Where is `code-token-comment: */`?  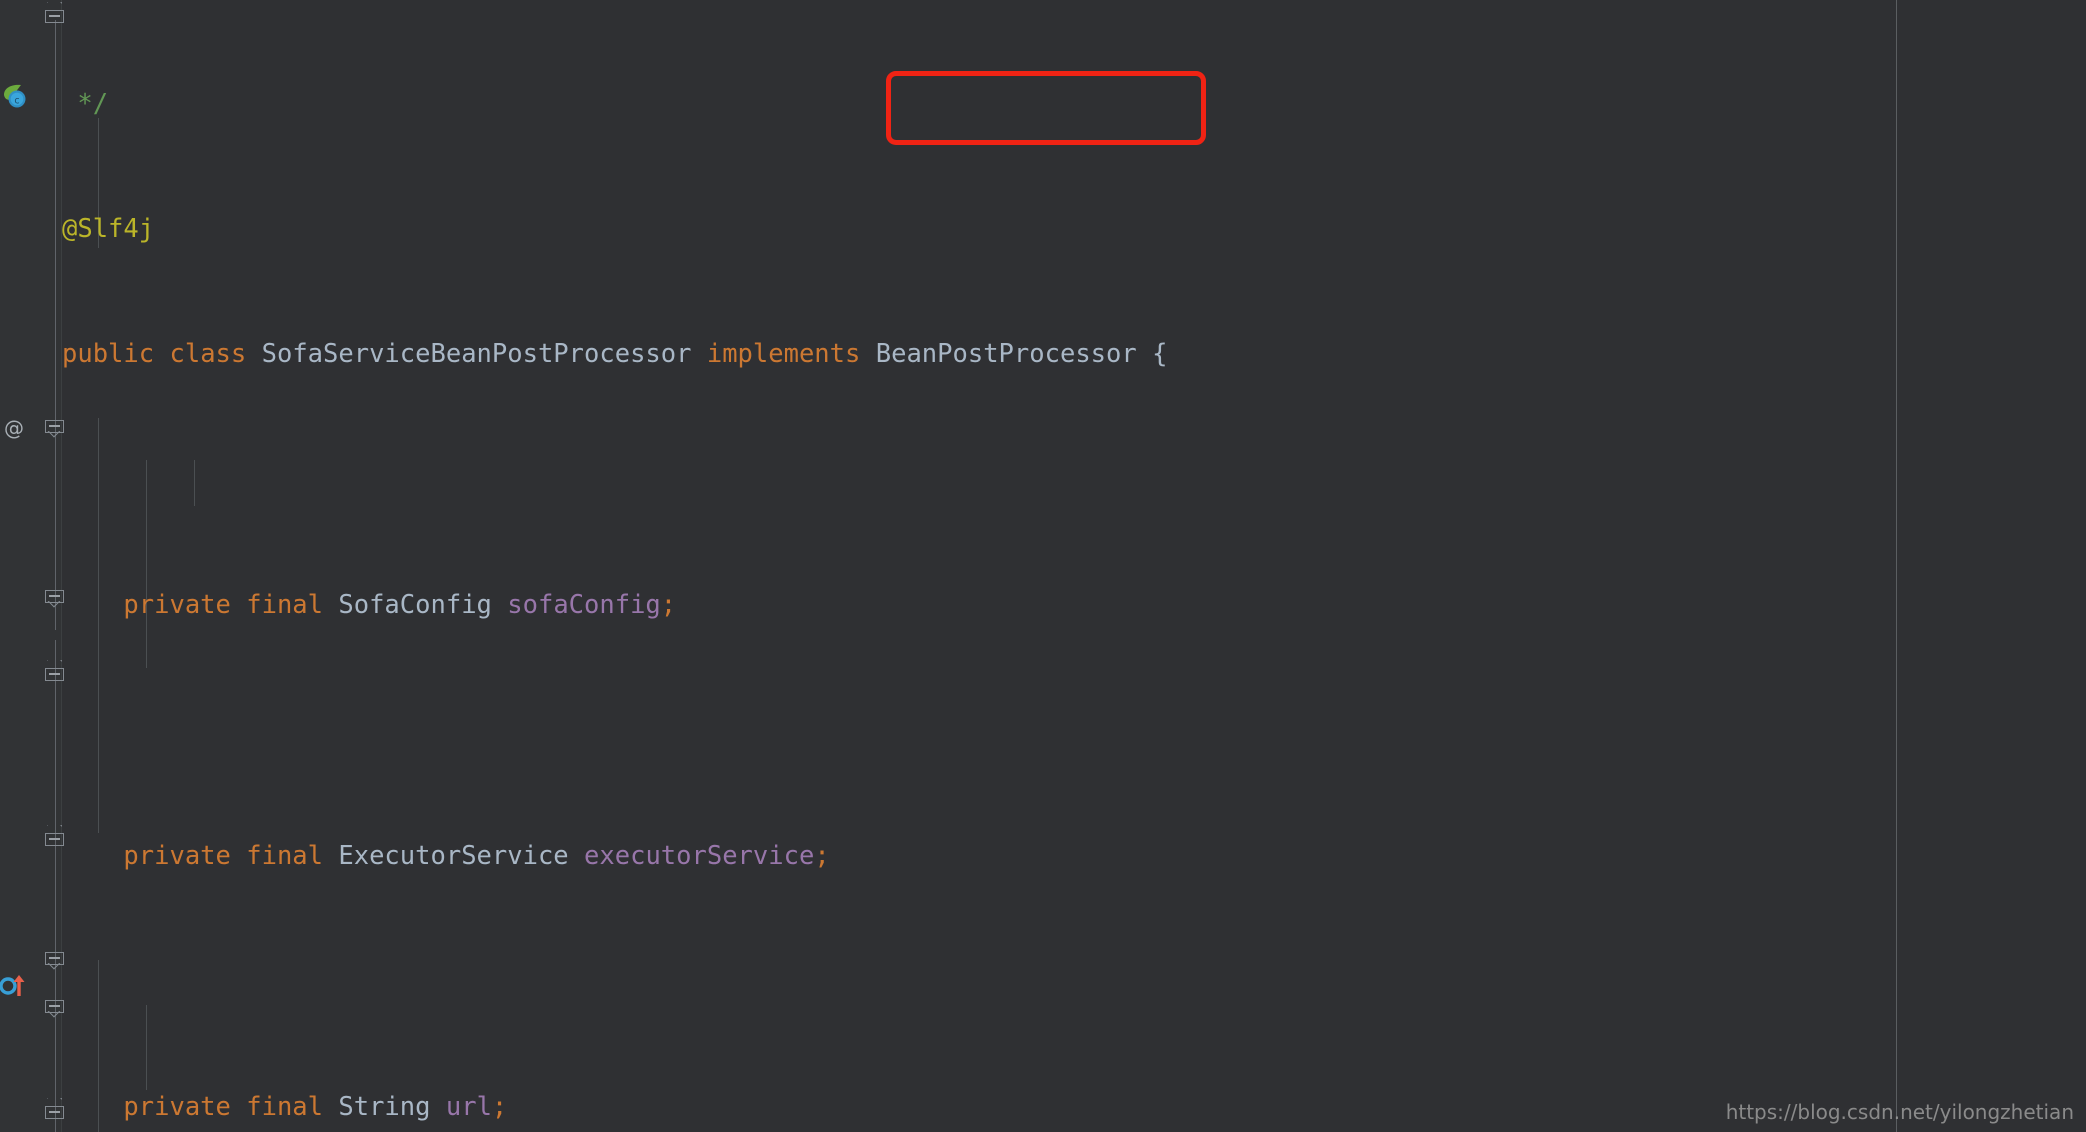 code-token-comment: */ is located at coordinates (85, 103).